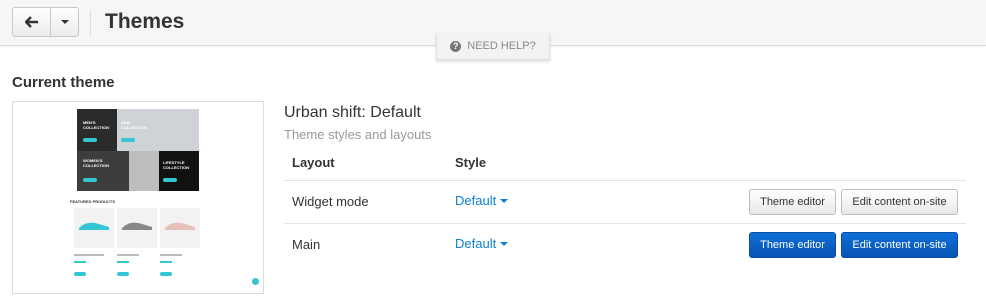 The image size is (986, 300). I want to click on theme-name: Urban shift: Default, so click(352, 112).